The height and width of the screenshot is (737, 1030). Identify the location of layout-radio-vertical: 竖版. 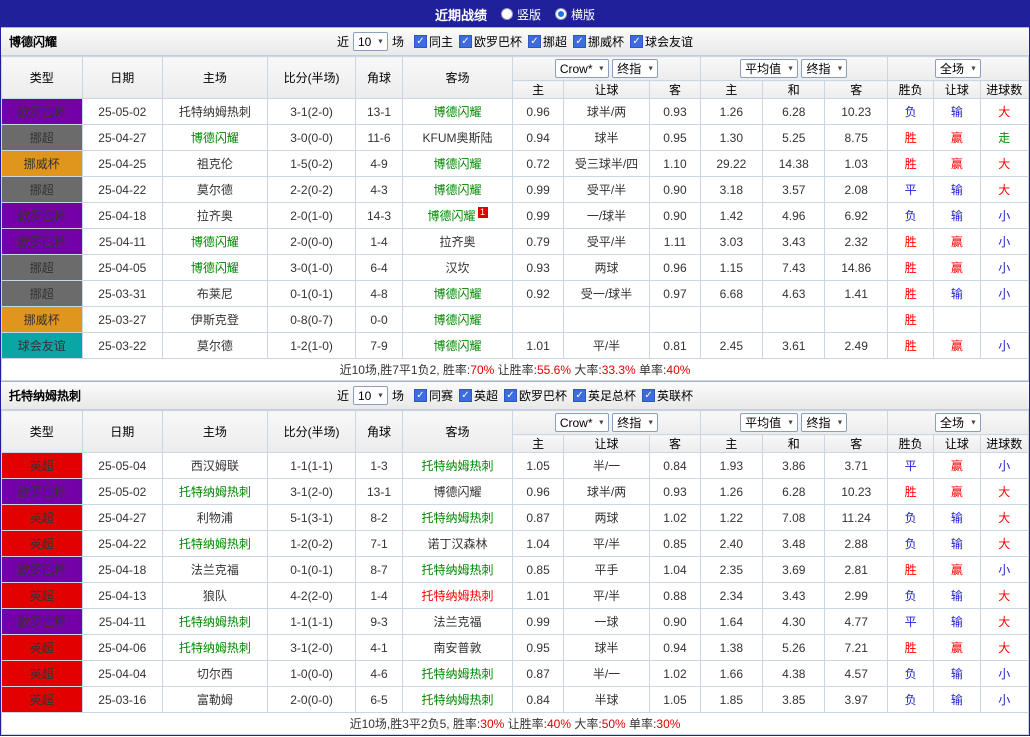
(520, 14).